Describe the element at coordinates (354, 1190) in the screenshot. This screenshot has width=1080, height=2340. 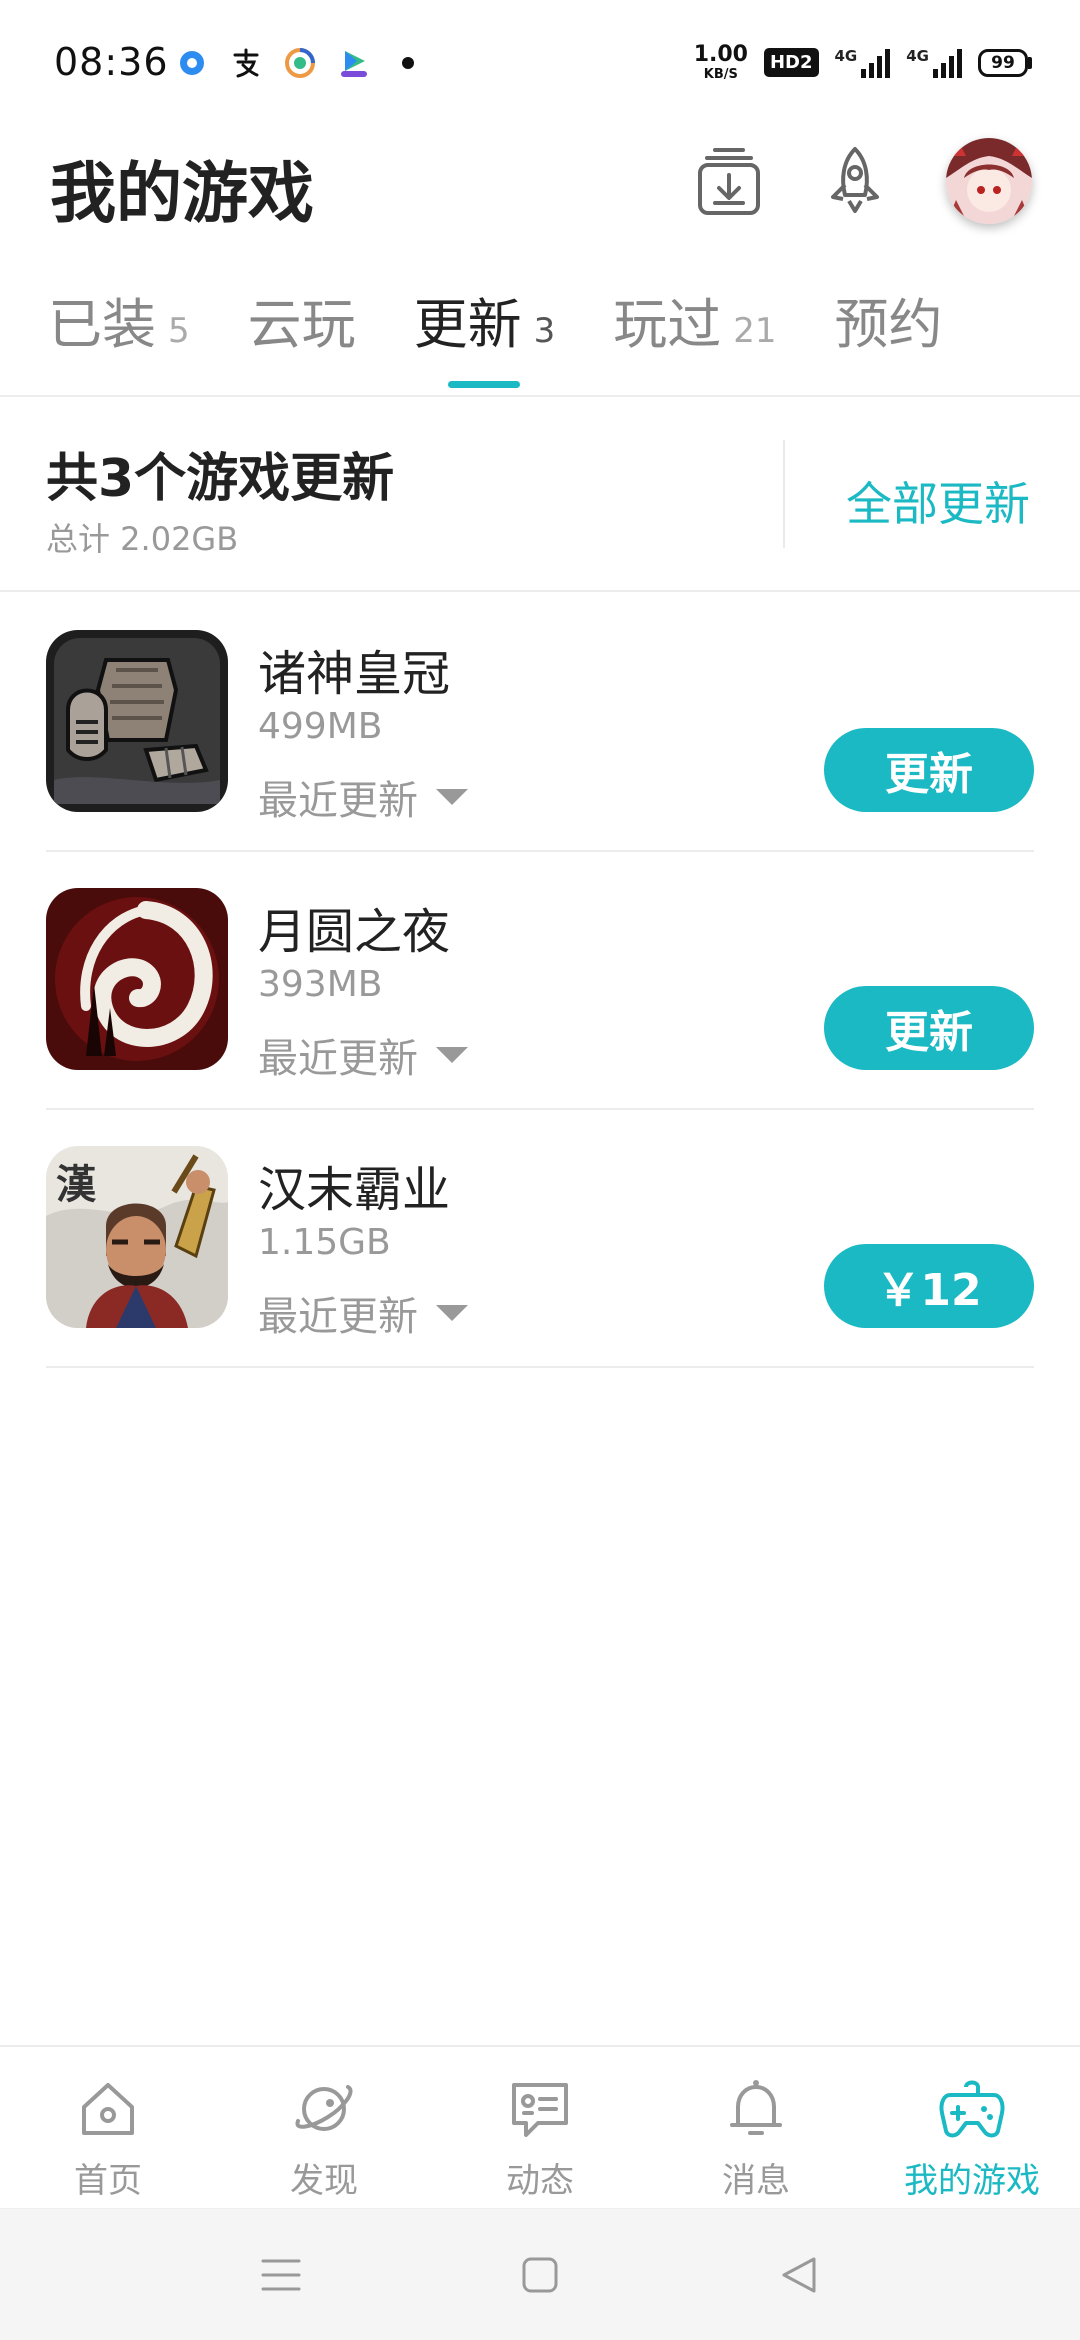
I see `game-name: 汉末霸业` at that location.